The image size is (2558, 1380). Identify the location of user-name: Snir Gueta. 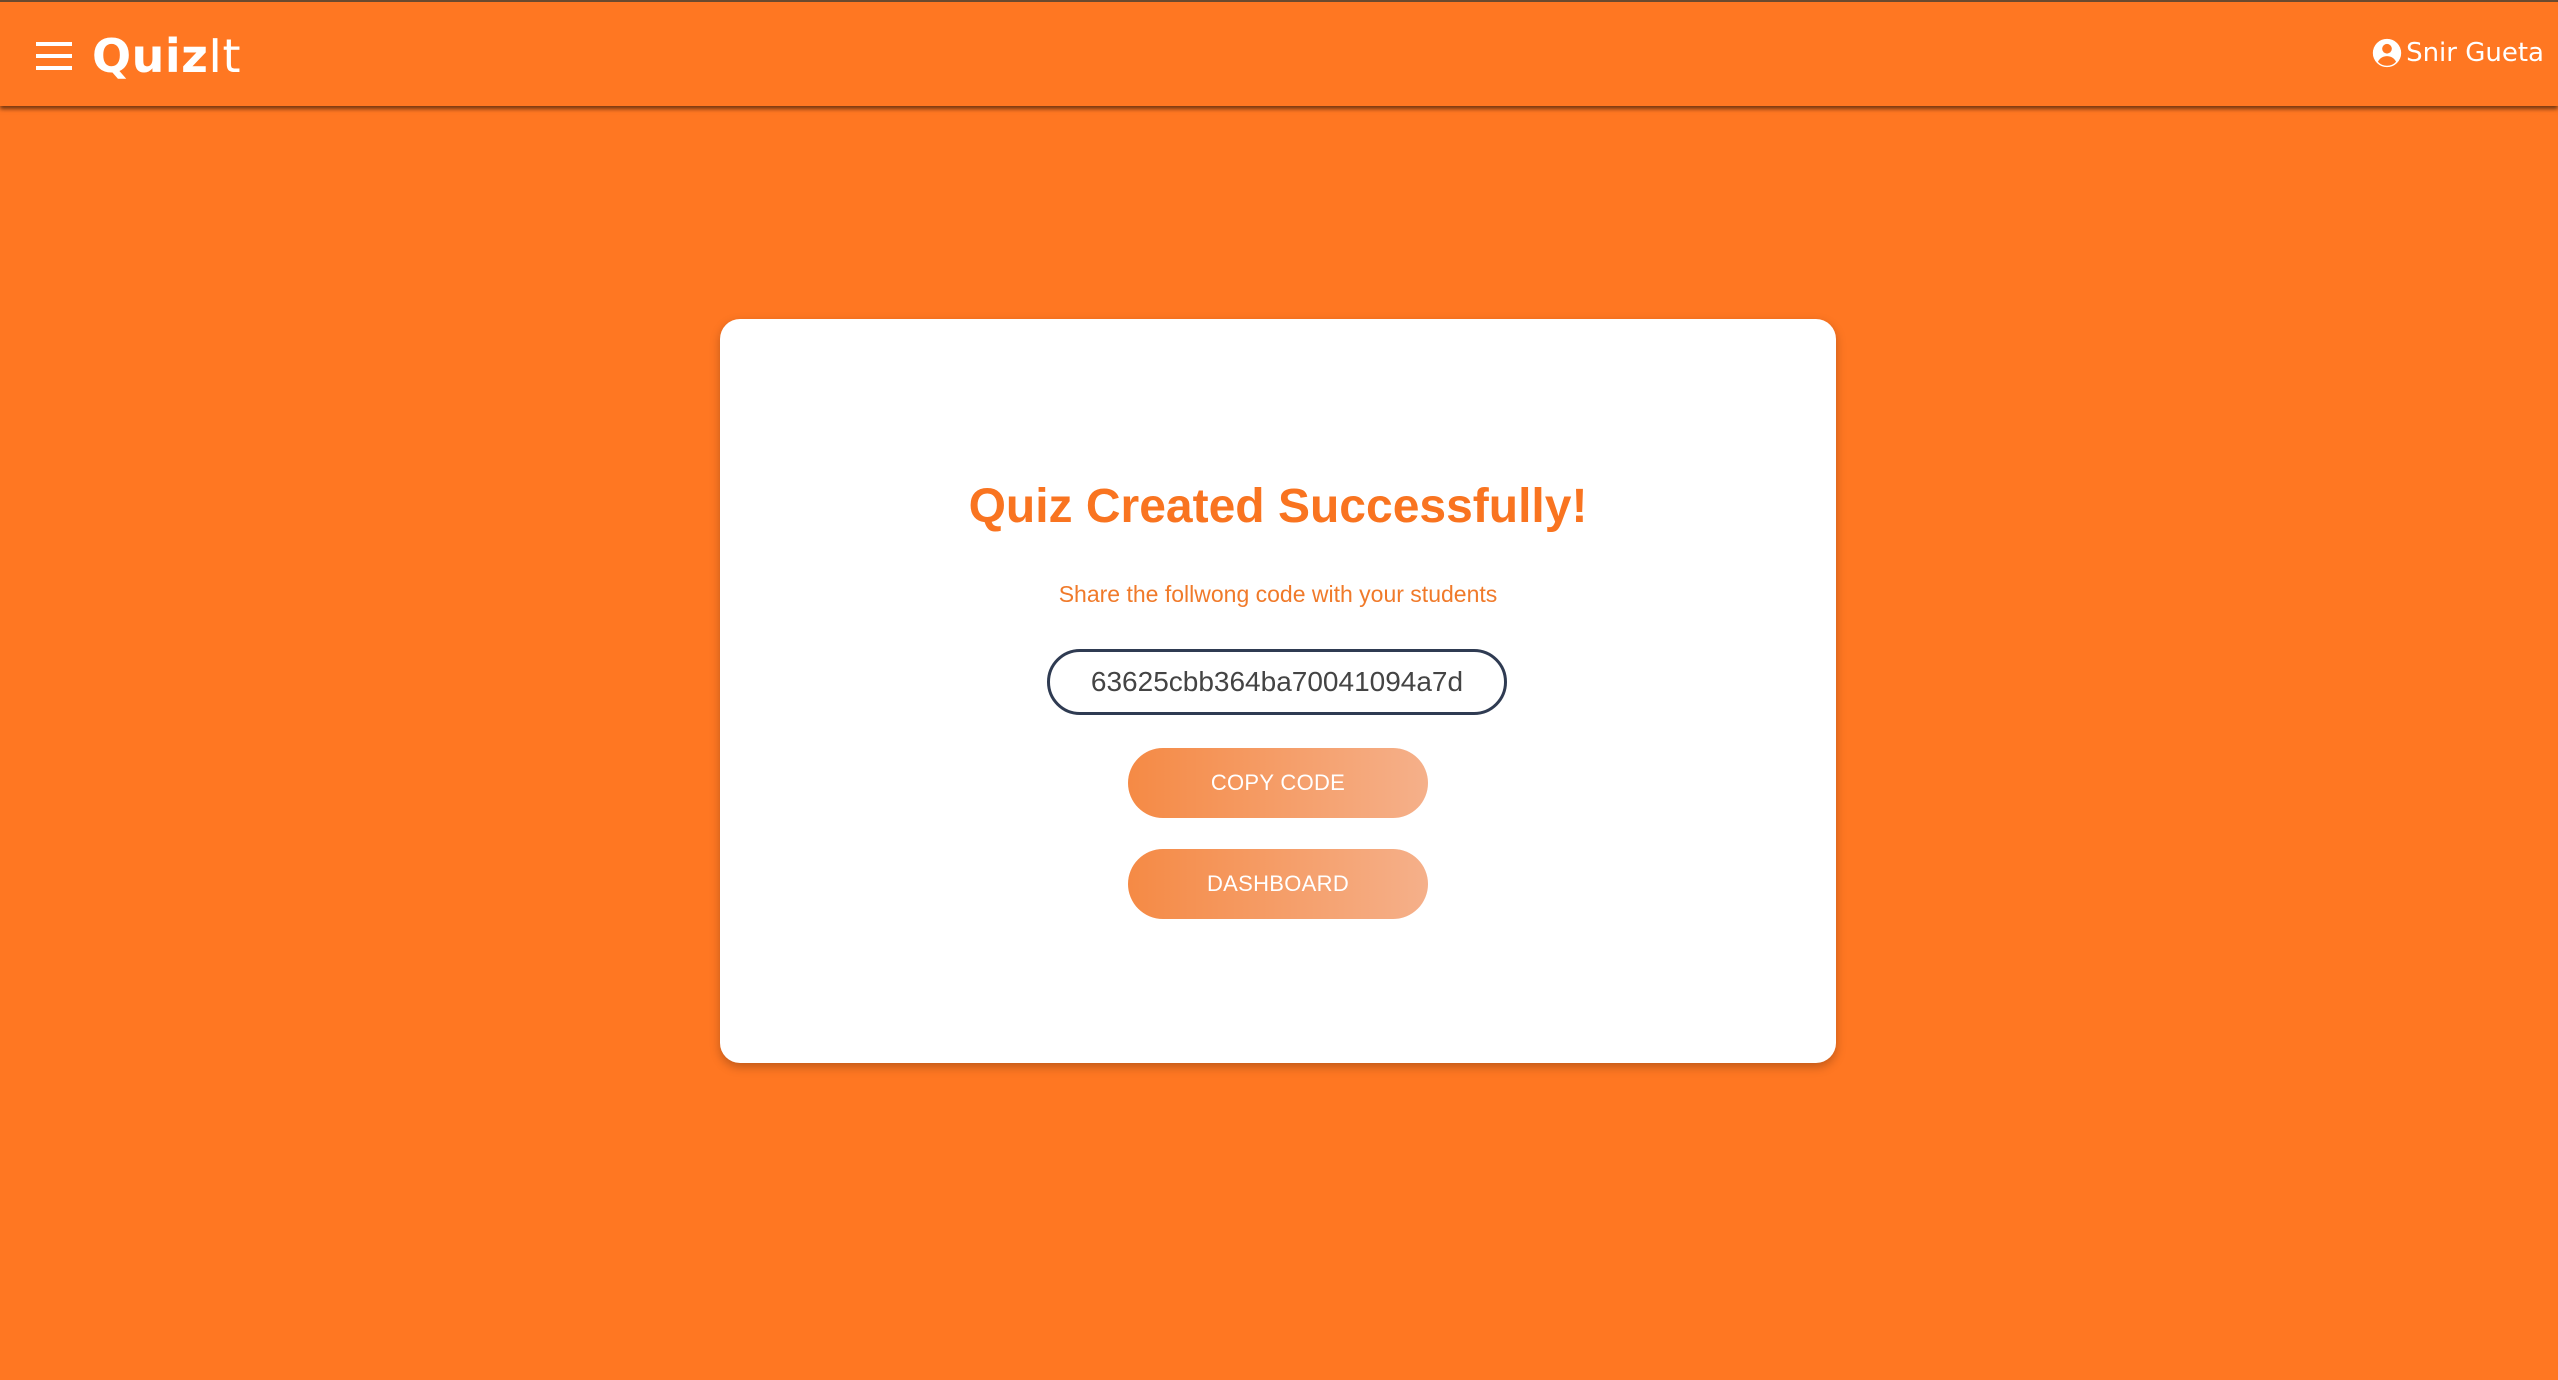
(2475, 53).